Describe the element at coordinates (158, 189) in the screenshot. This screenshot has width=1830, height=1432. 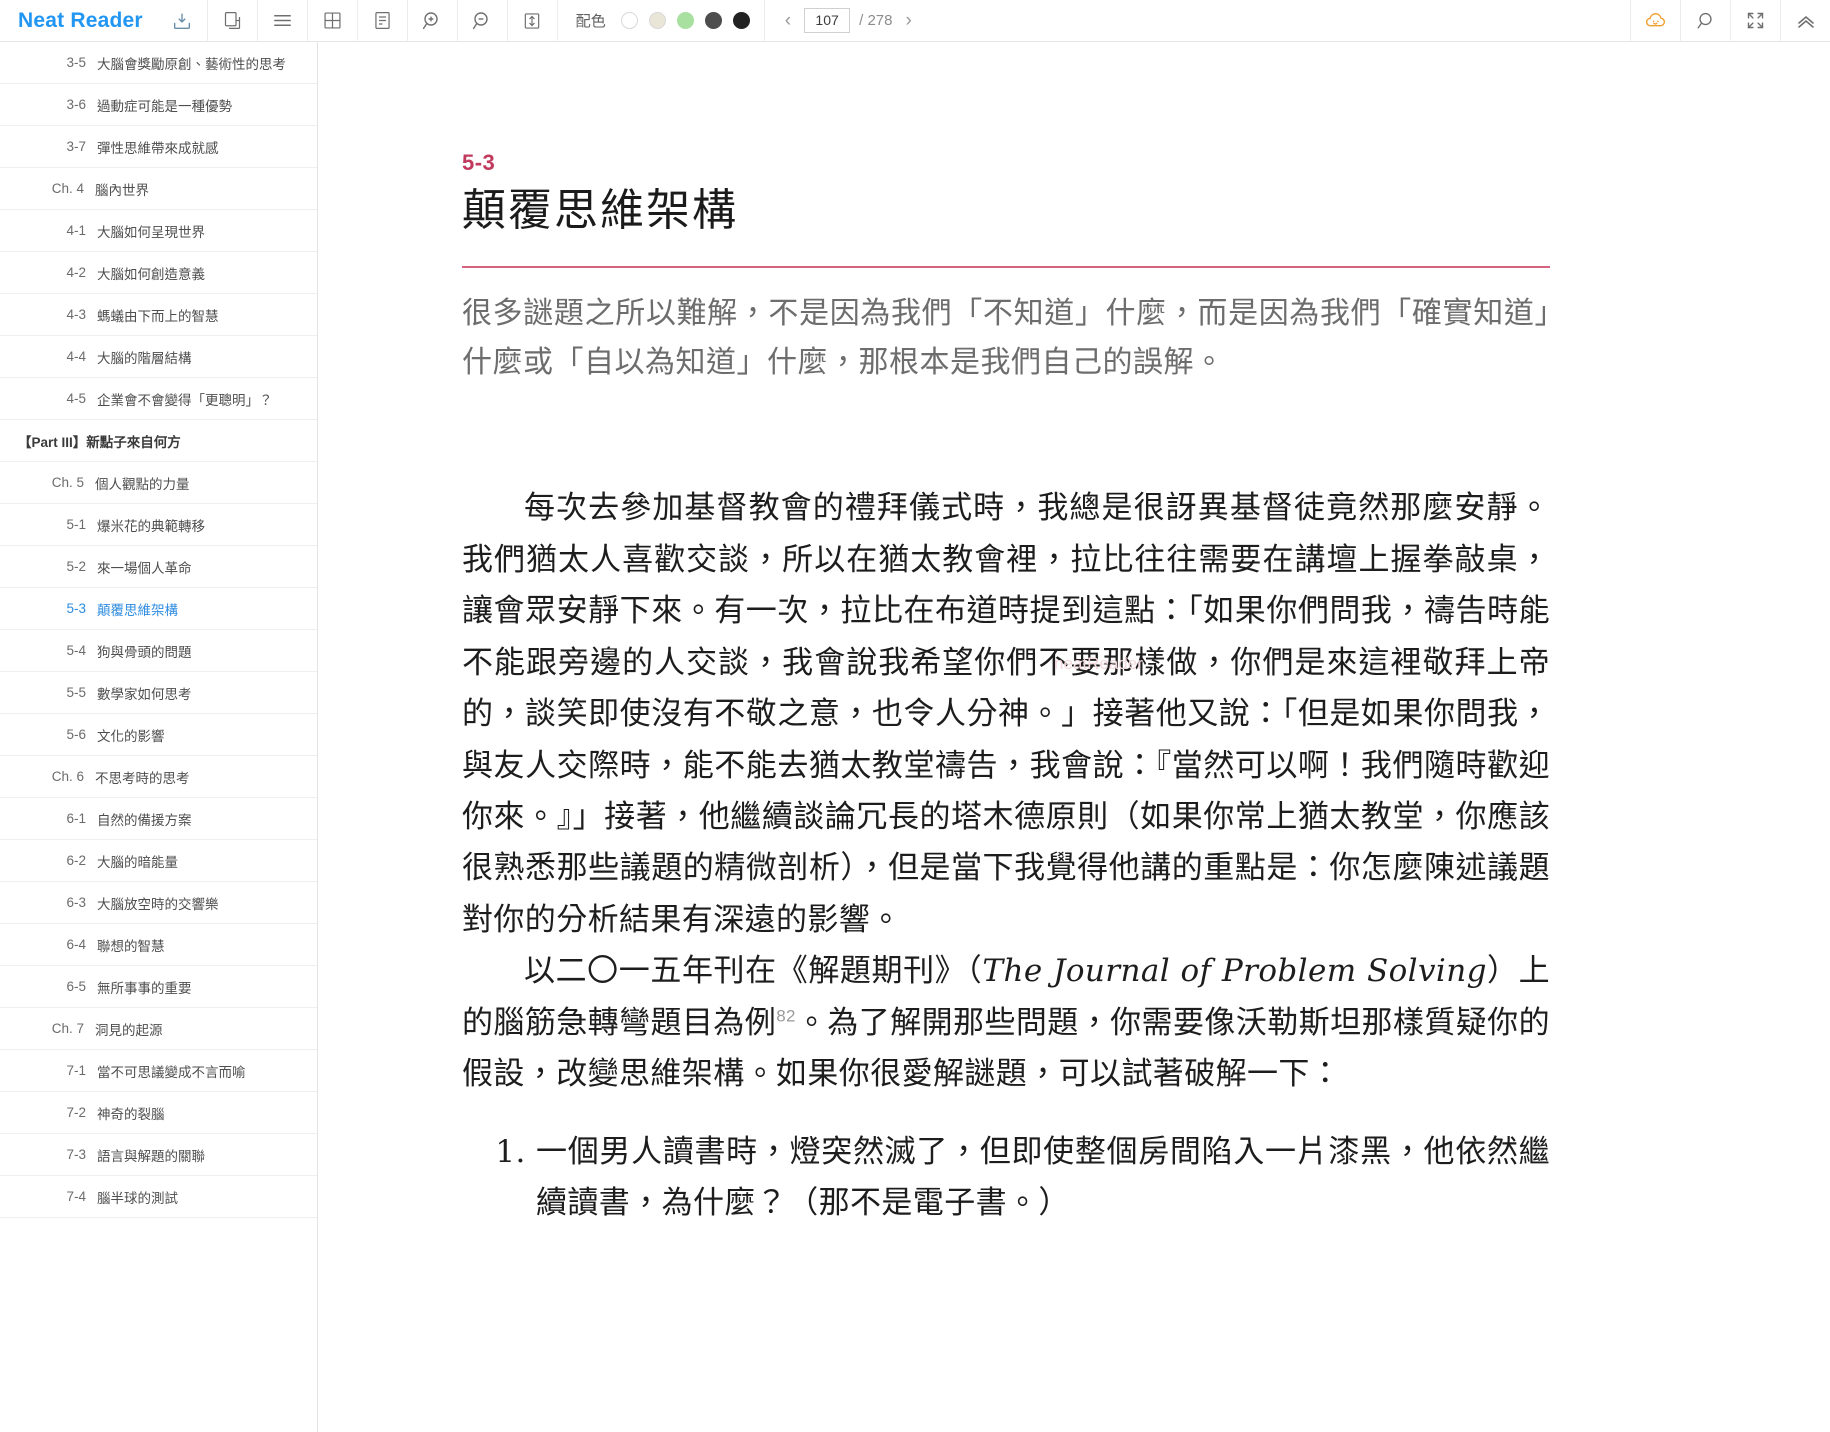
I see `sidebar-item-ch4: Ch. 4 腦內世界` at that location.